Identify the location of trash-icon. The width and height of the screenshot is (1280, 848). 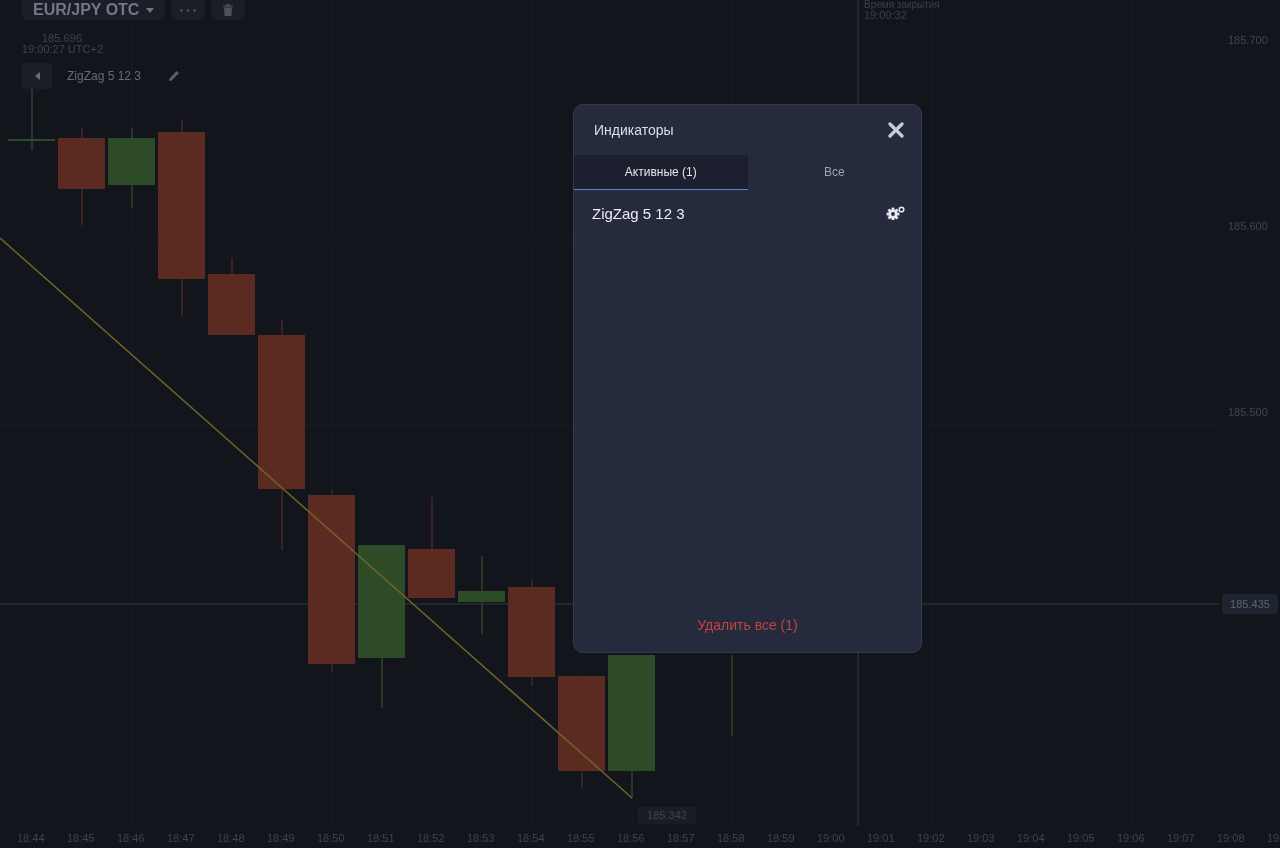
(228, 10).